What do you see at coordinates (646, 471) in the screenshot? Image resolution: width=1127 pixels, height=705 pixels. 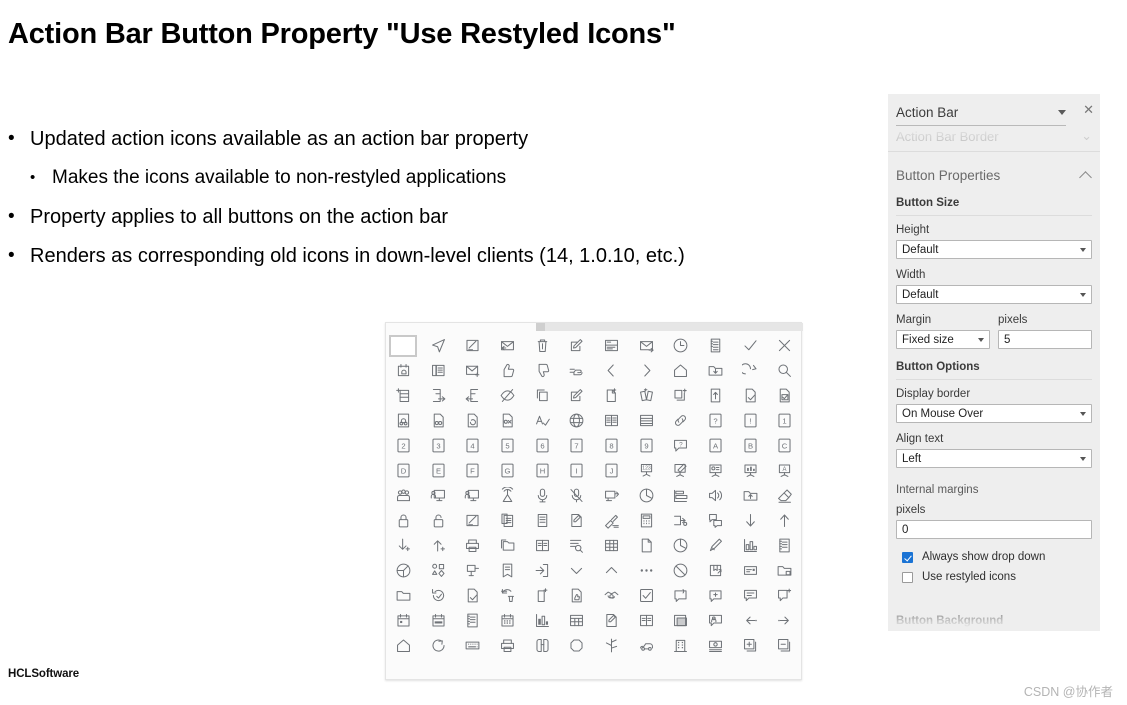 I see `numbered-presentation-icon: 123` at bounding box center [646, 471].